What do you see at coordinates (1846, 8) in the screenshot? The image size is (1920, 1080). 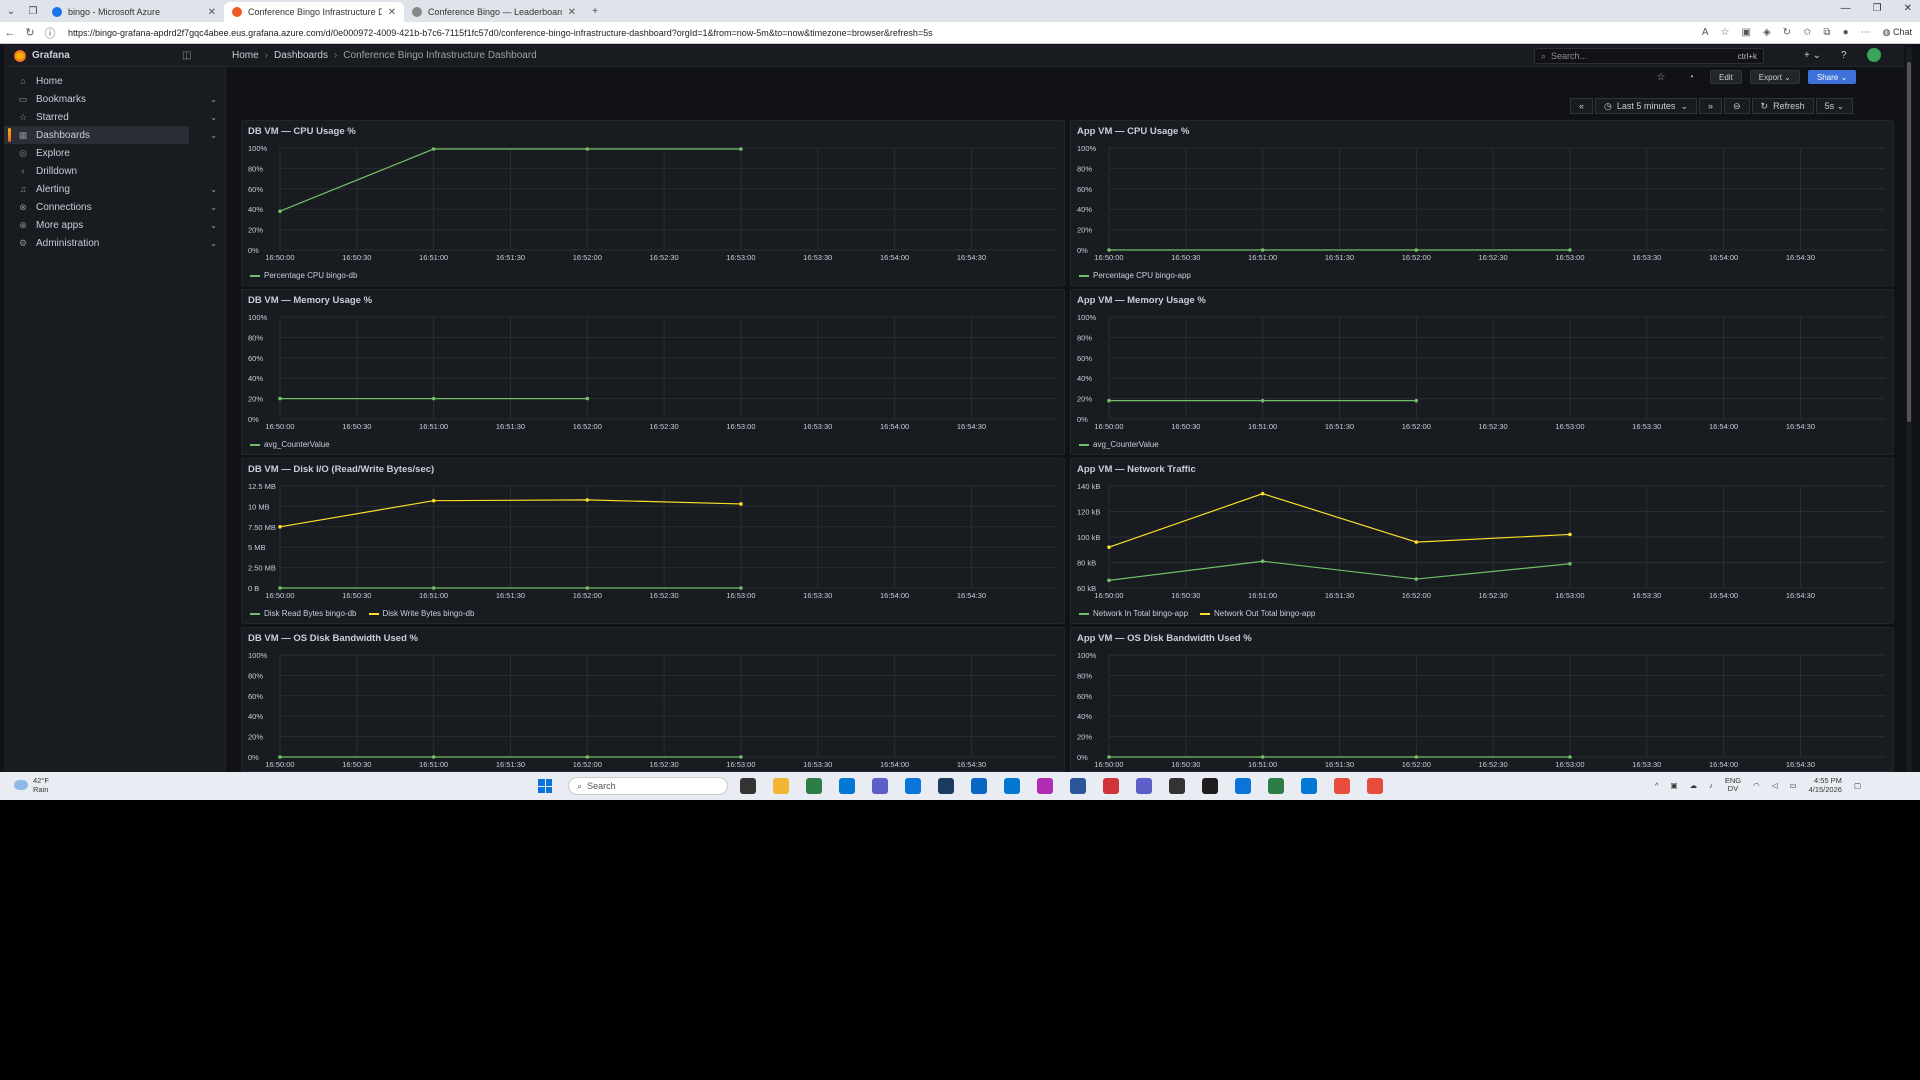 I see `minimize-icon: —` at bounding box center [1846, 8].